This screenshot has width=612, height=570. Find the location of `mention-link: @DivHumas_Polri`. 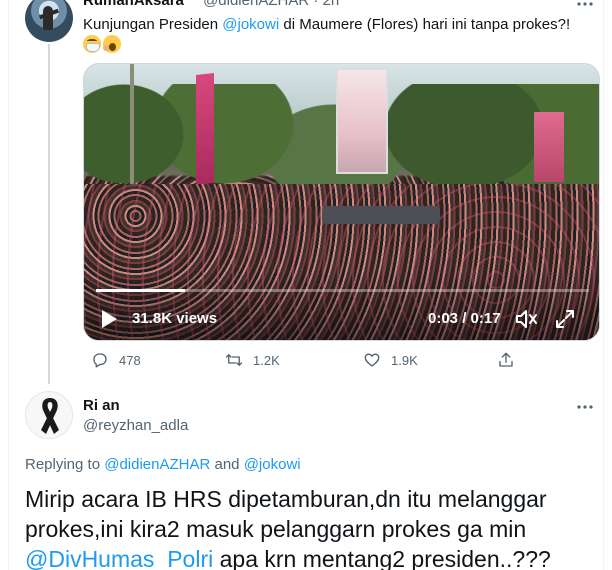

mention-link: @DivHumas_Polri is located at coordinates (119, 558).